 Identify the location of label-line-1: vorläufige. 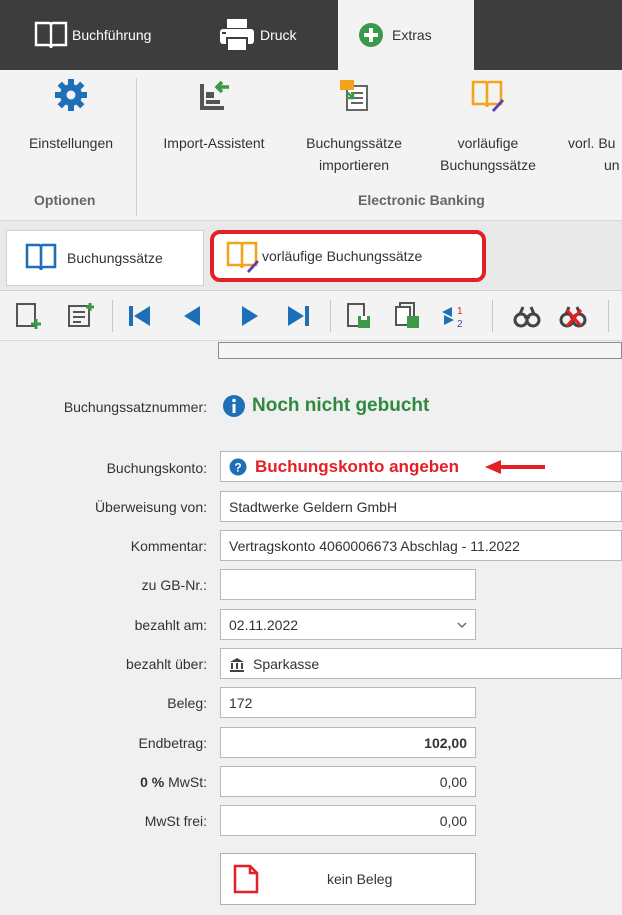
(488, 143).